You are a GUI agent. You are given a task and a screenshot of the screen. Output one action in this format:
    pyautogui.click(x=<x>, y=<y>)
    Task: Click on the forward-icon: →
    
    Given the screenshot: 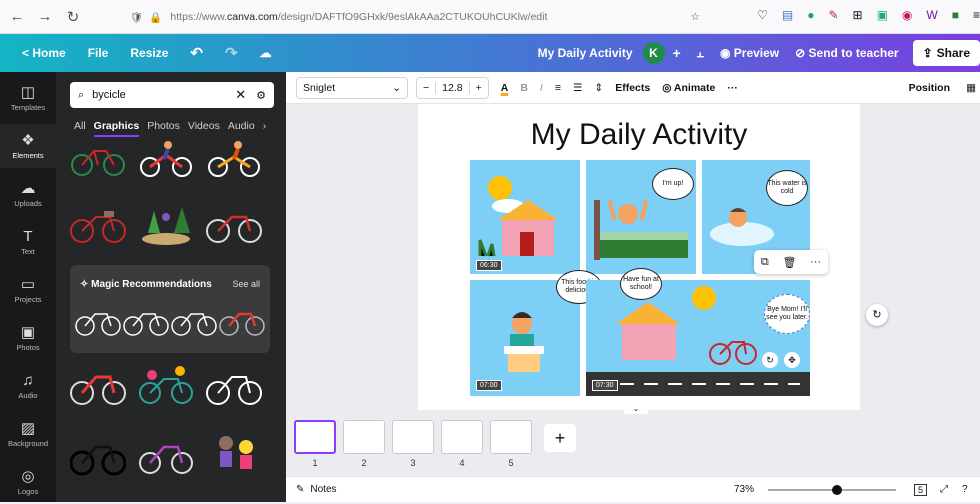 What is the action you would take?
    pyautogui.click(x=45, y=16)
    